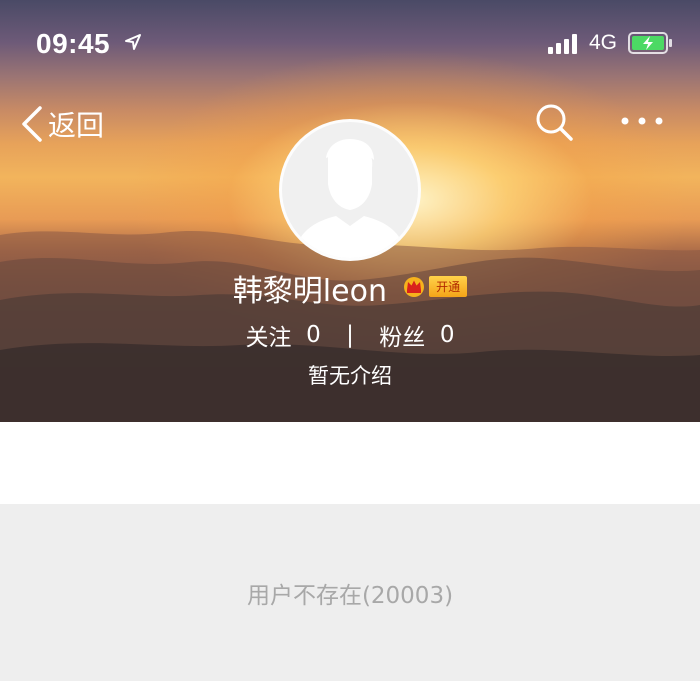  Describe the element at coordinates (350, 376) in the screenshot. I see `profile-bio: 暂无介绍` at that location.